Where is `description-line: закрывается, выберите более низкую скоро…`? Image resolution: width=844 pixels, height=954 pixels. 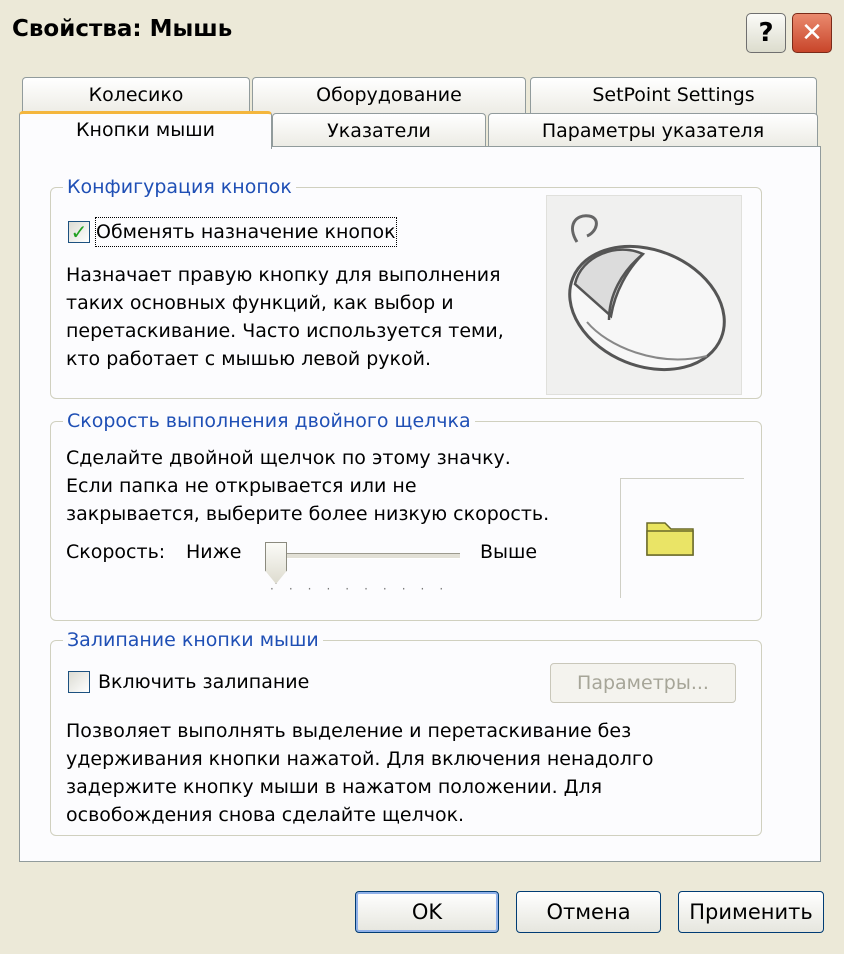
description-line: закрывается, выберите более низкую скоро… is located at coordinates (308, 514).